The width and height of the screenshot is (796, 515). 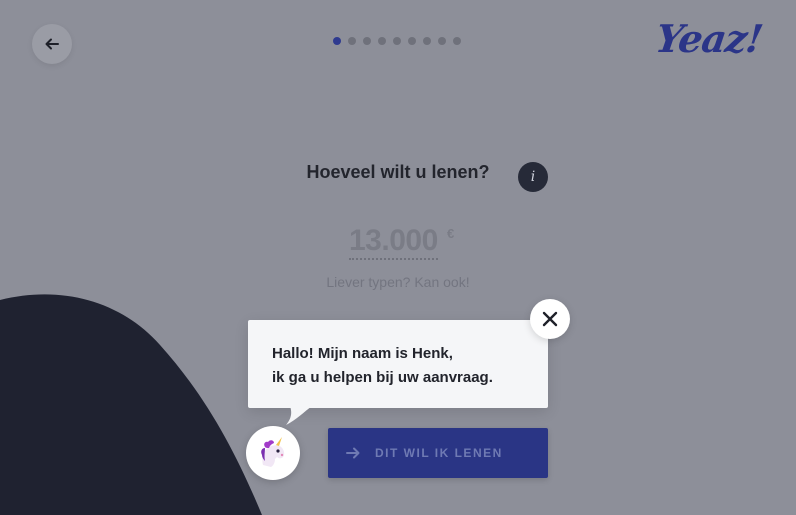 What do you see at coordinates (393, 242) in the screenshot?
I see `amount-value: 13.000` at bounding box center [393, 242].